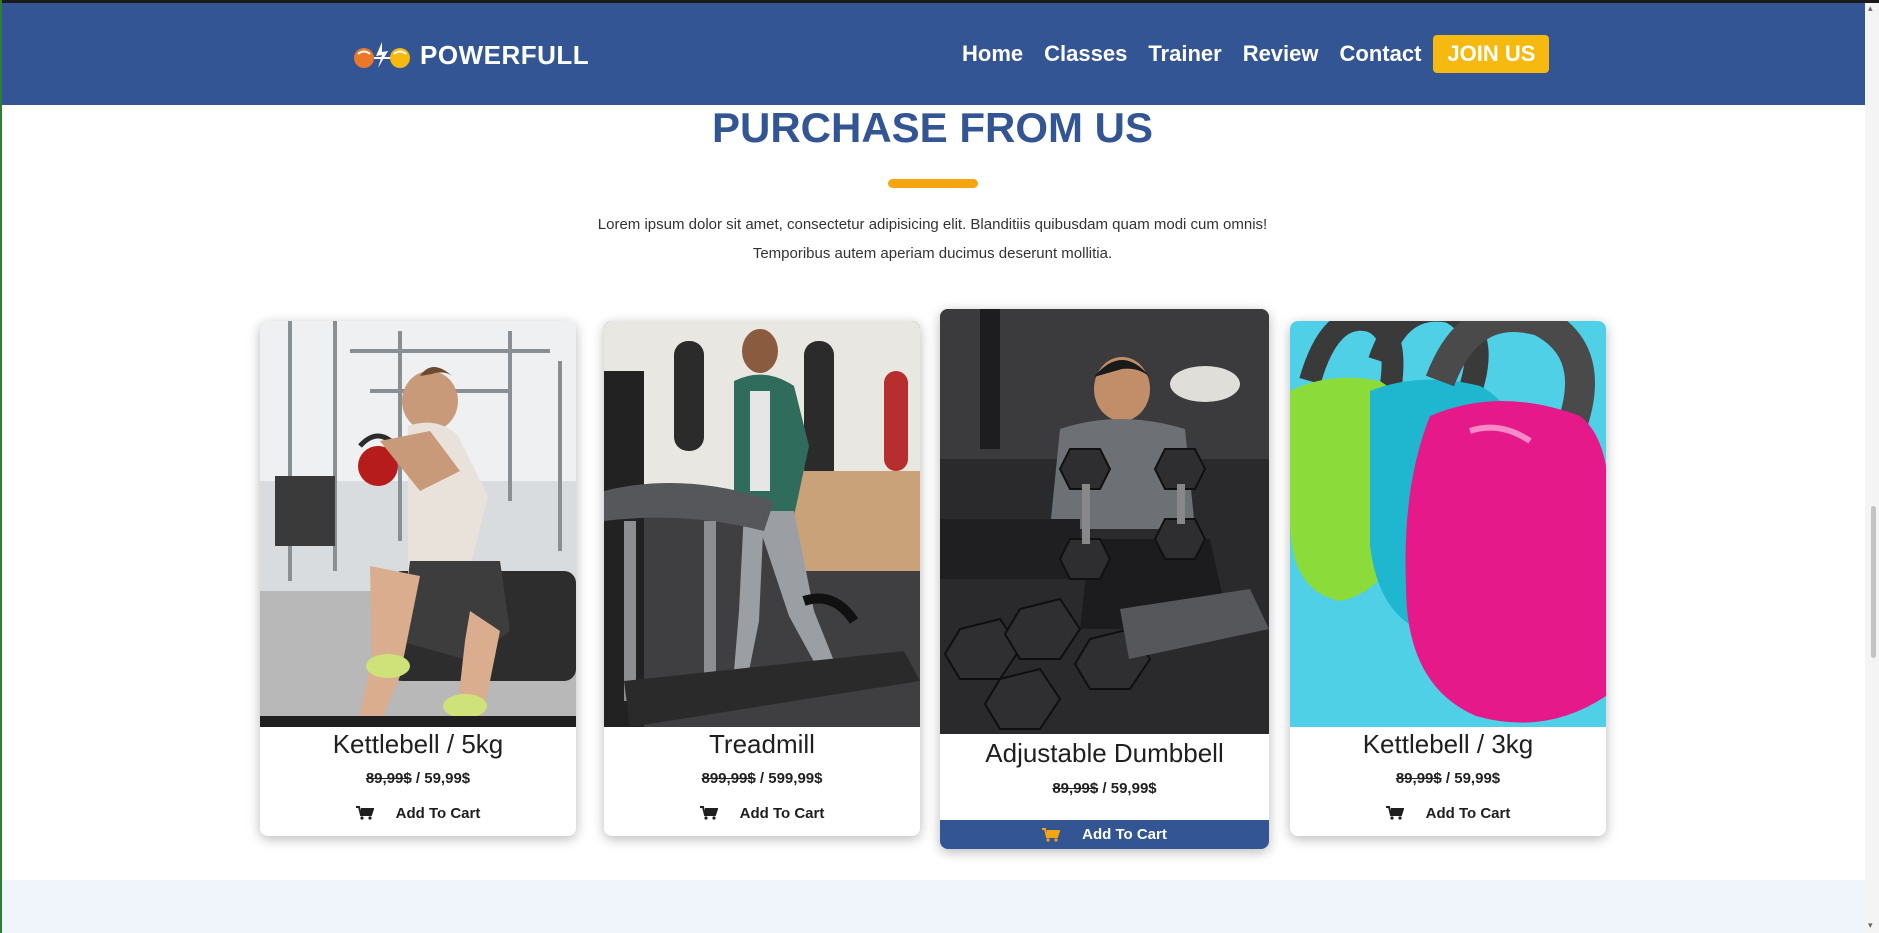 The height and width of the screenshot is (933, 1879). I want to click on product-image-treadmill, so click(762, 524).